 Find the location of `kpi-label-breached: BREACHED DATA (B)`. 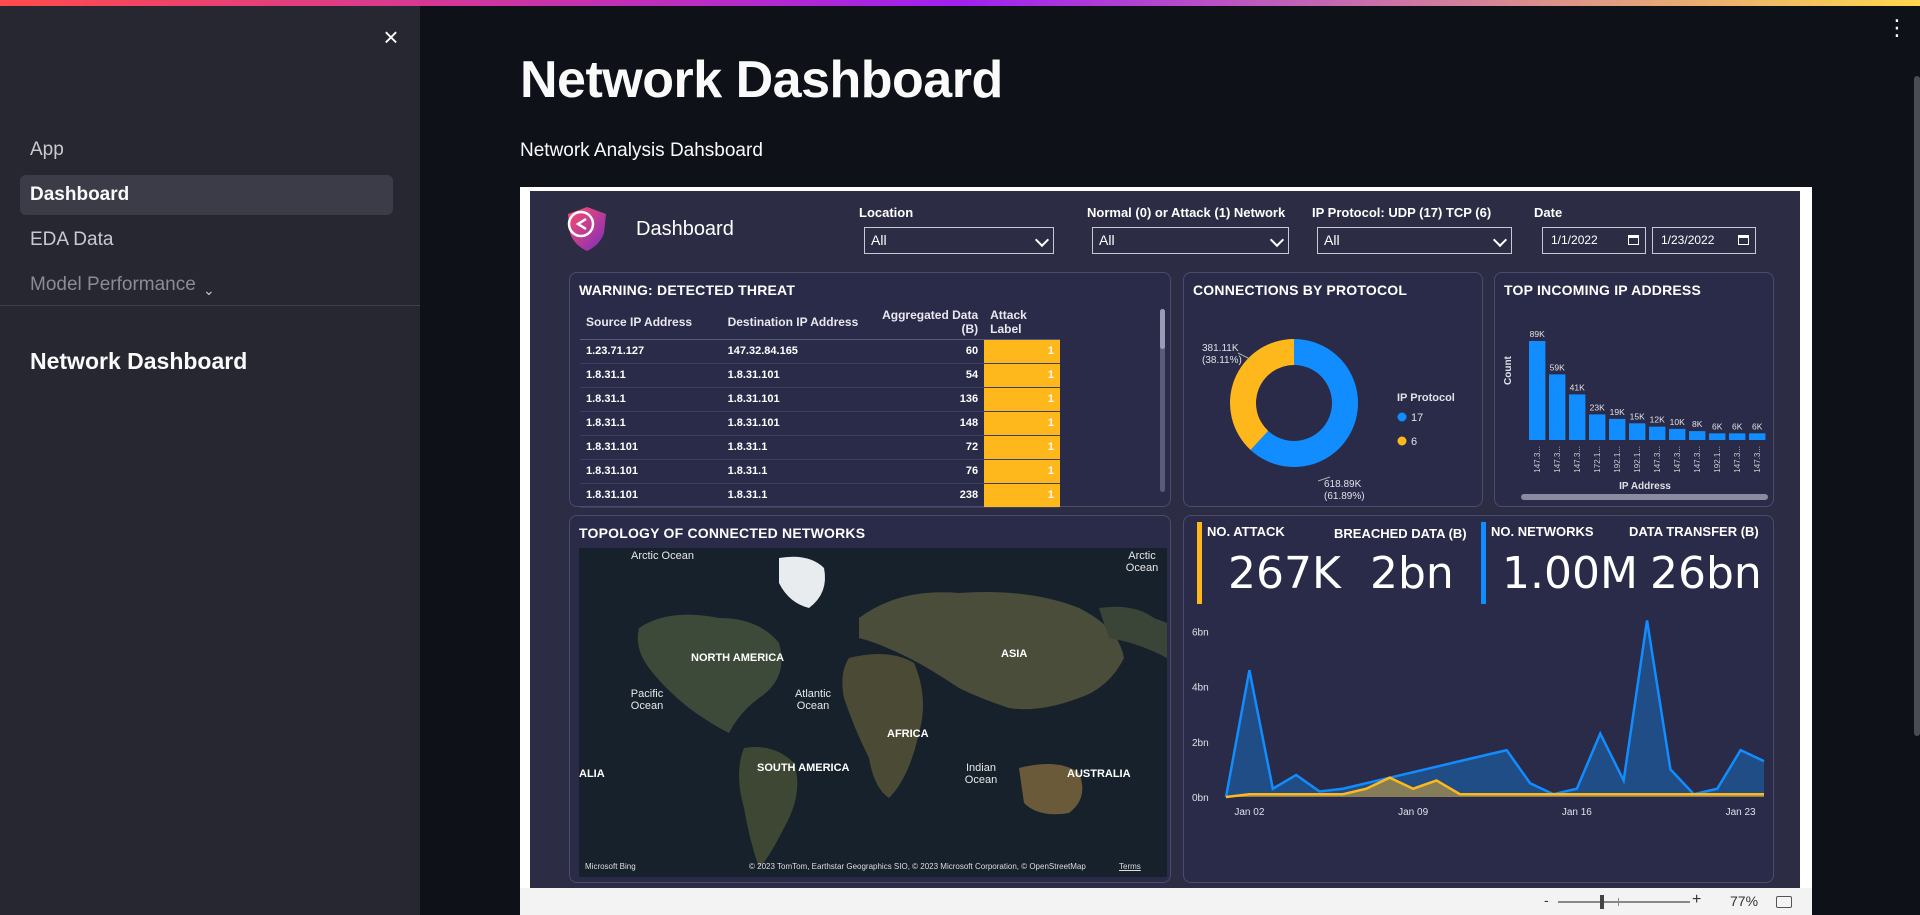

kpi-label-breached: BREACHED DATA (B) is located at coordinates (1400, 533).